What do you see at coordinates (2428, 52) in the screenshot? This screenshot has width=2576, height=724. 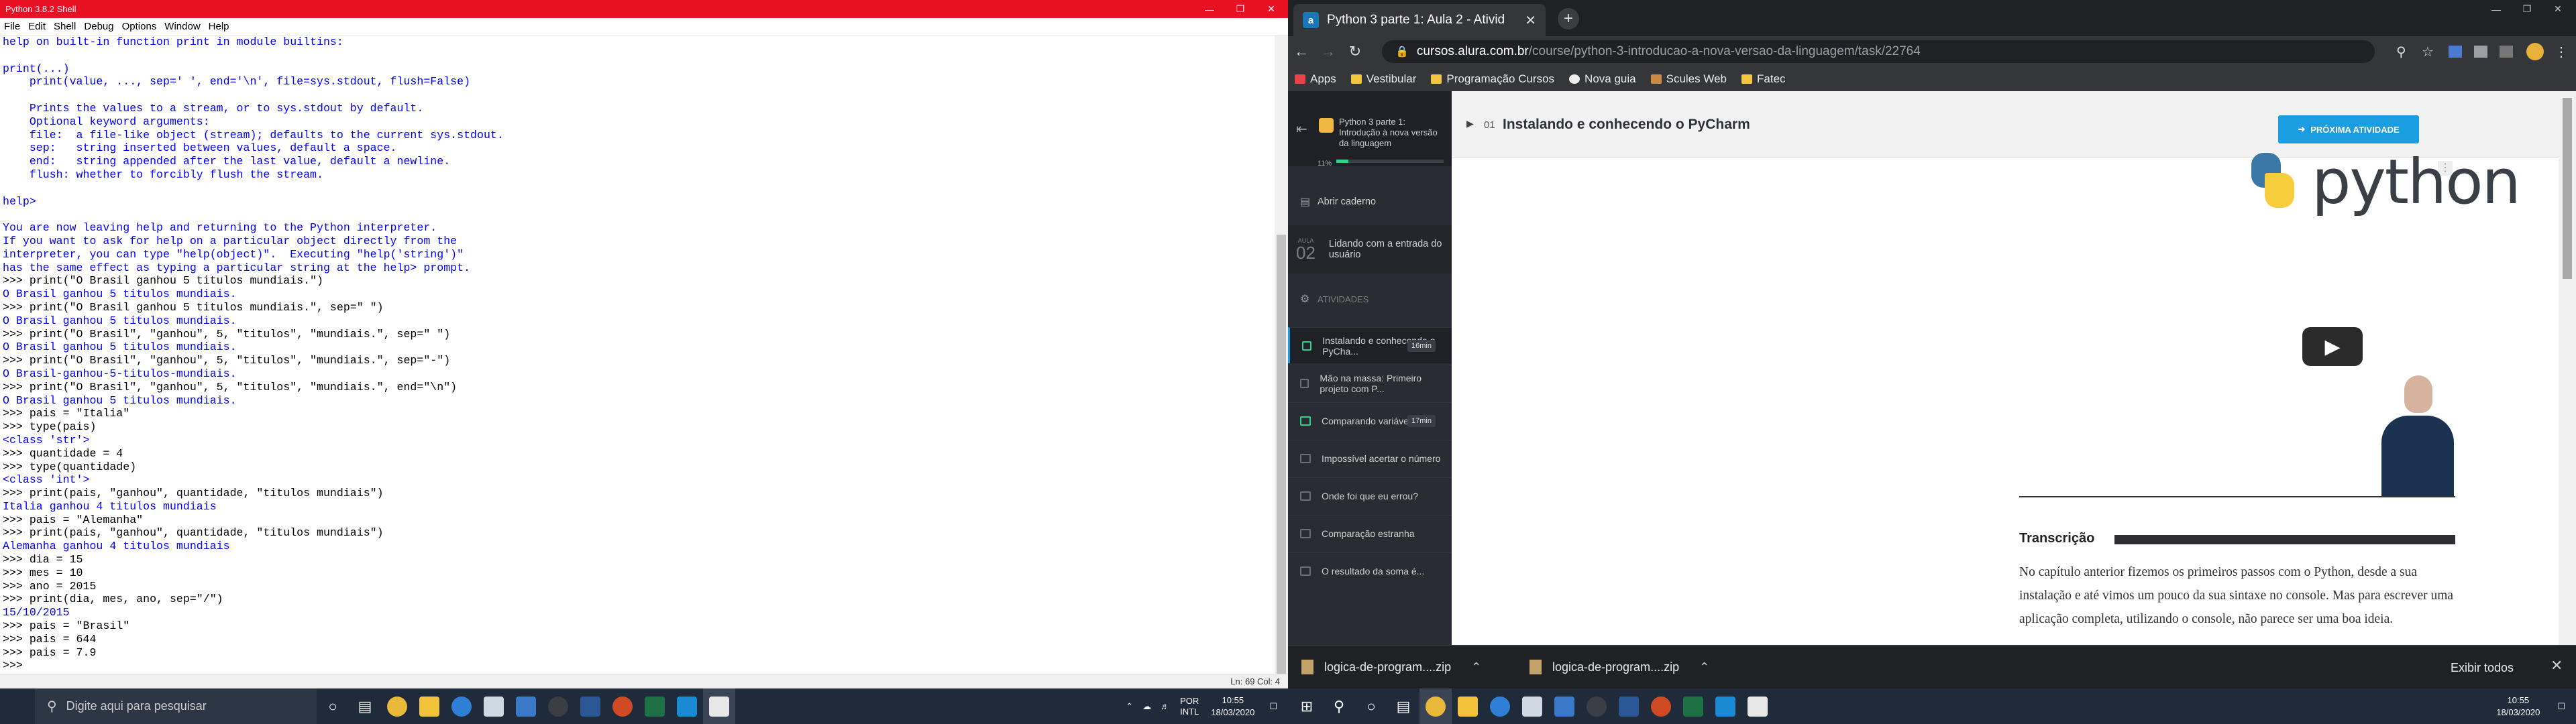 I see `star-icon: ☆` at bounding box center [2428, 52].